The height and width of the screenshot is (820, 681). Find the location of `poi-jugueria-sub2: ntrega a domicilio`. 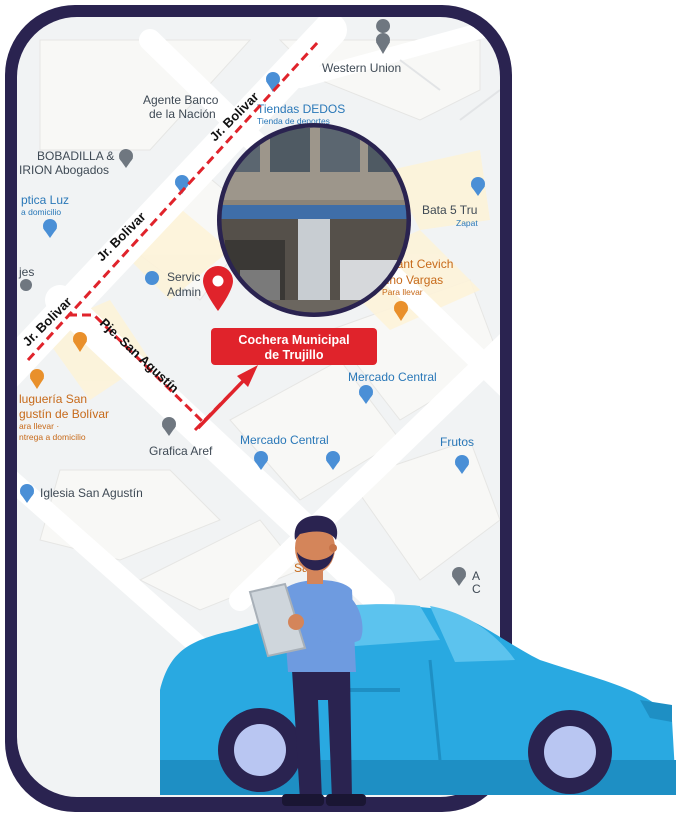

poi-jugueria-sub2: ntrega a domicilio is located at coordinates (52, 437).